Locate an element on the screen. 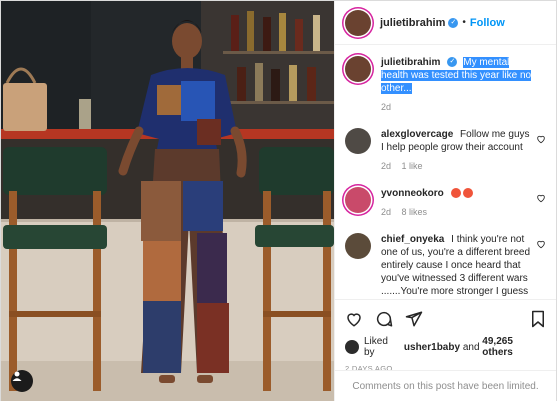 This screenshot has width=557, height=401. bookmark-icon is located at coordinates (538, 319).